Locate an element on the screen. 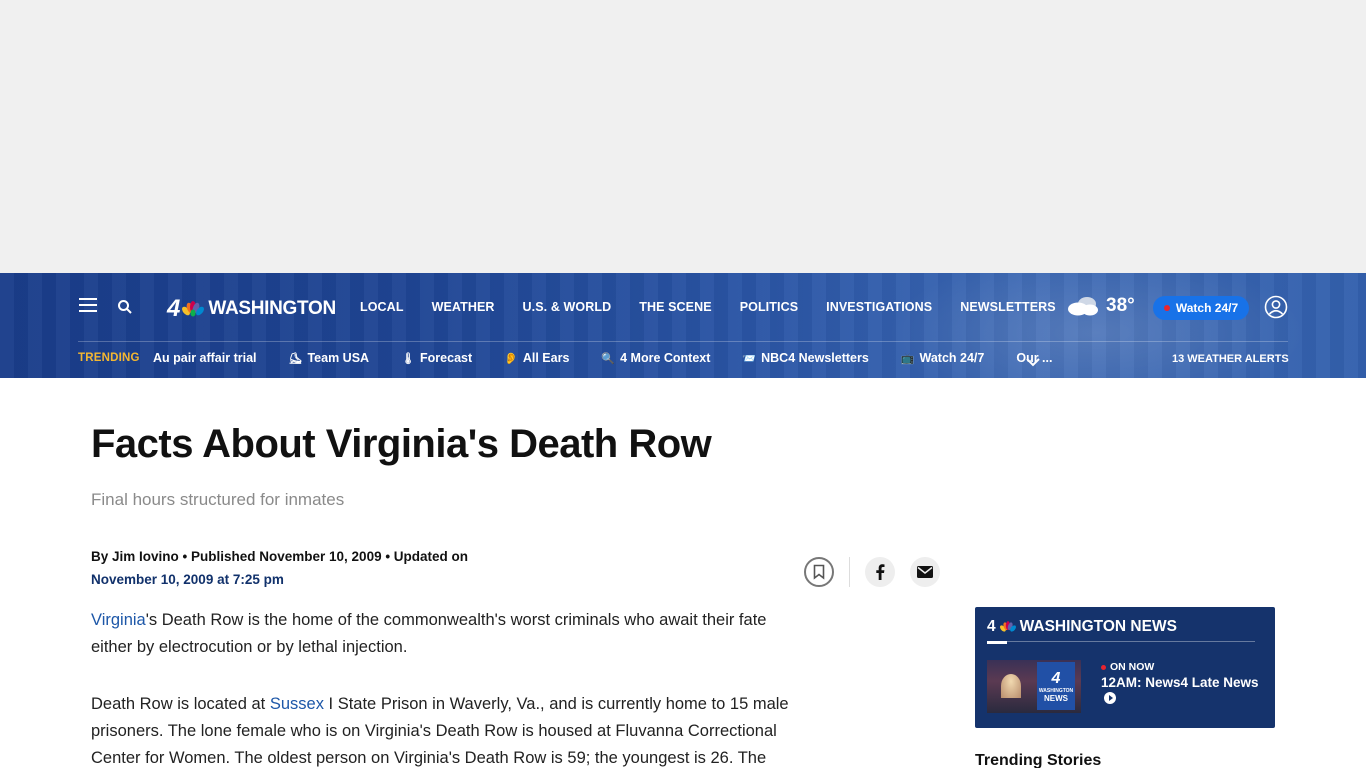  weather-temp: 38° is located at coordinates (1120, 305).